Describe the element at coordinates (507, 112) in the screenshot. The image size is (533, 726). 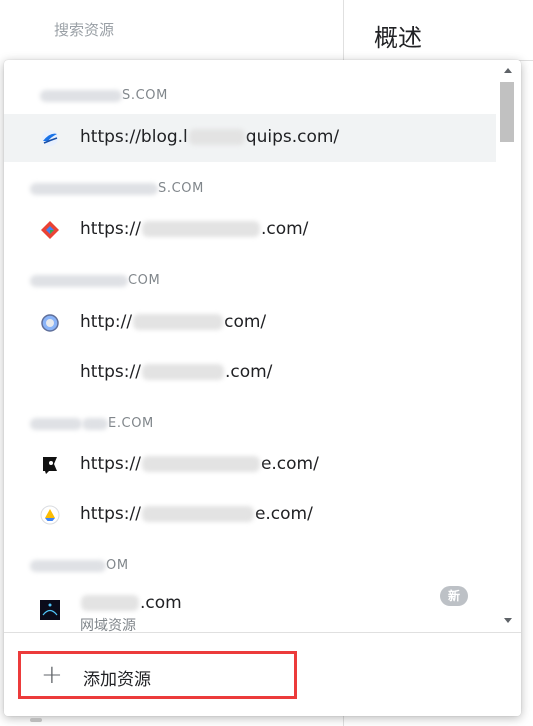
I see `scrollbar-thumb` at that location.